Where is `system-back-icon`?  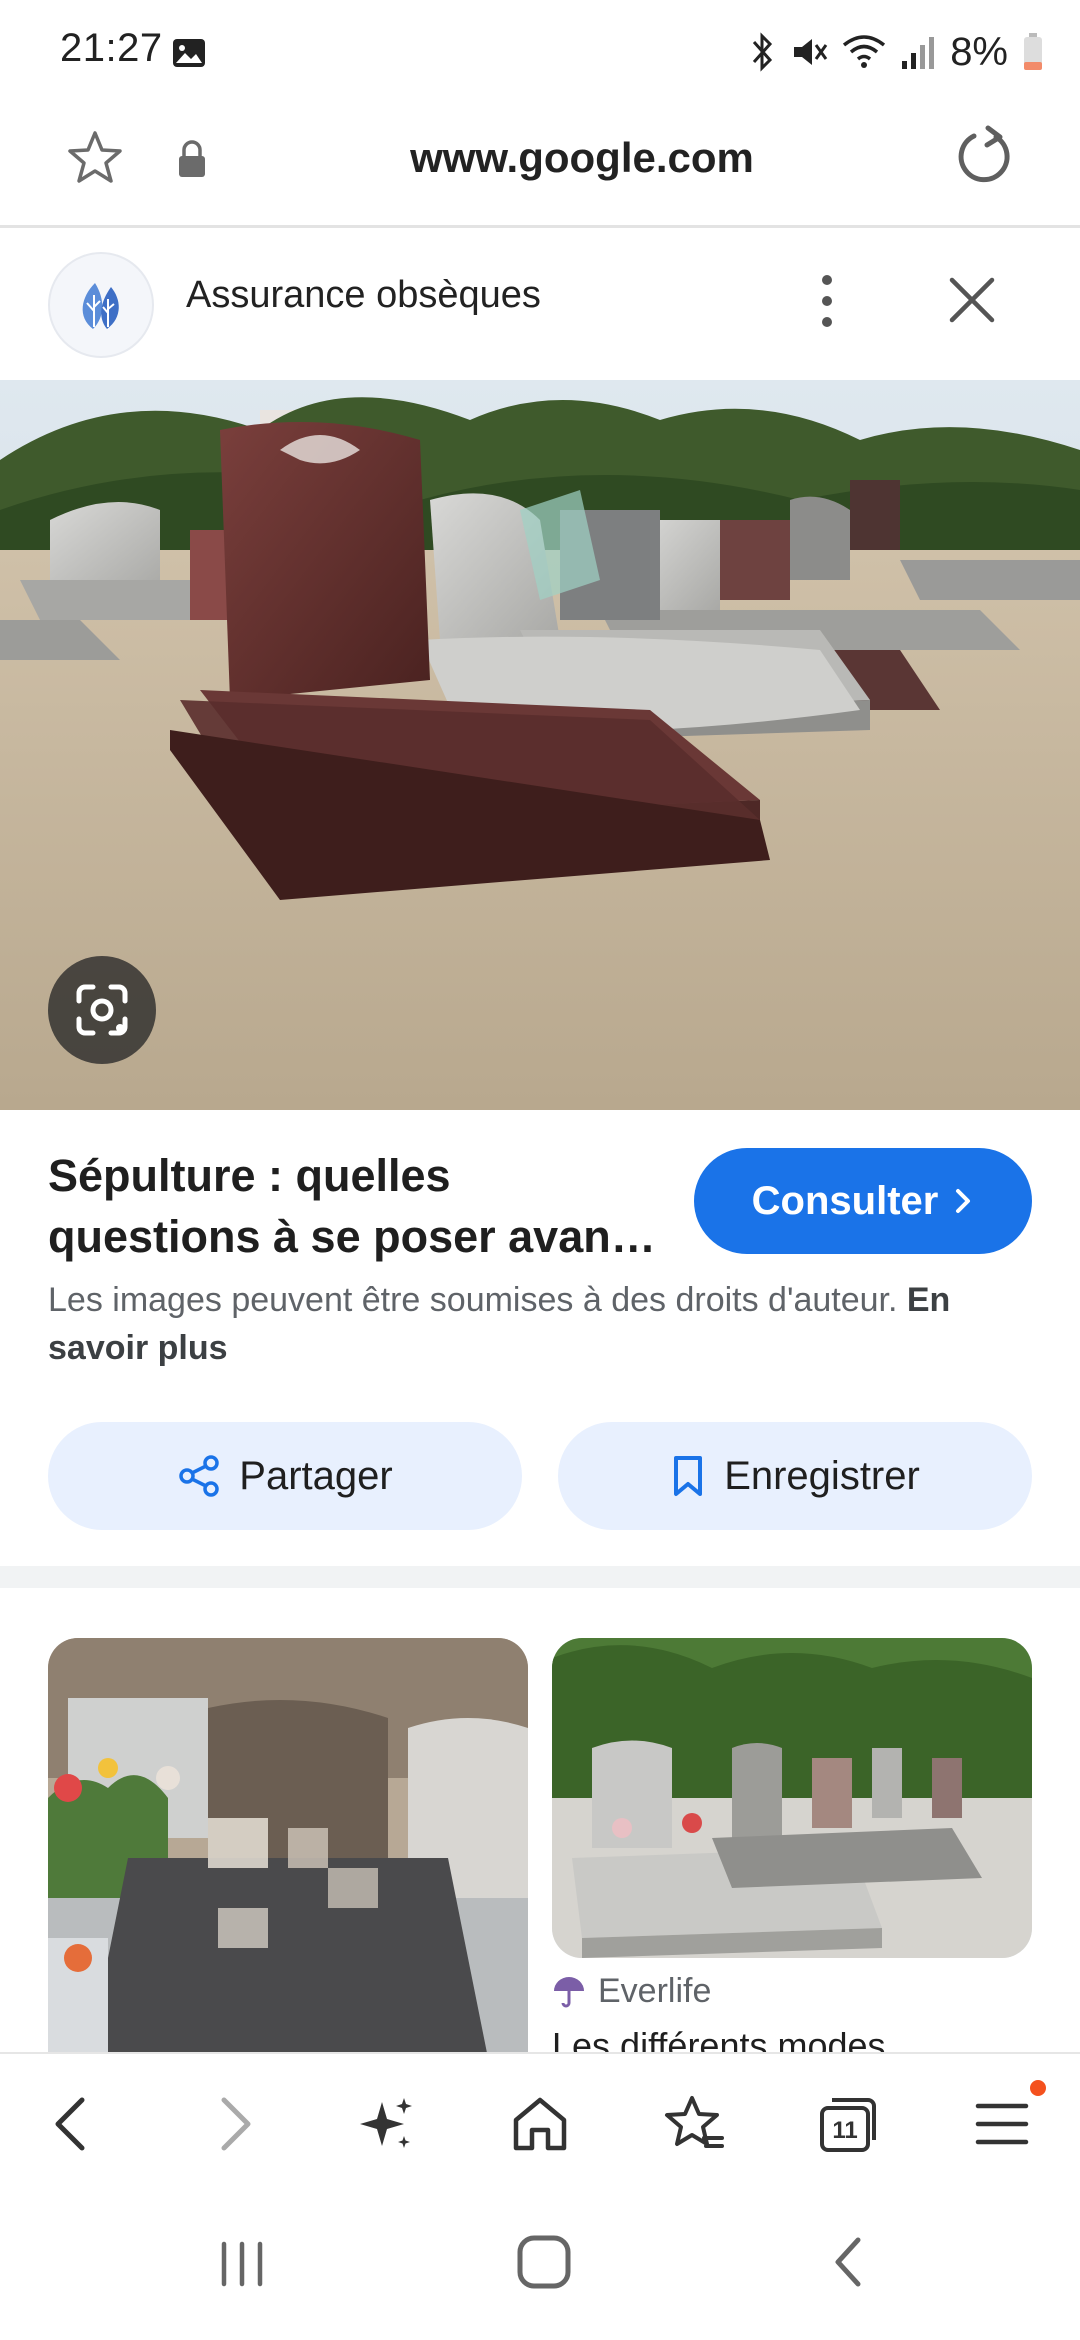
system-back-icon is located at coordinates (850, 2262).